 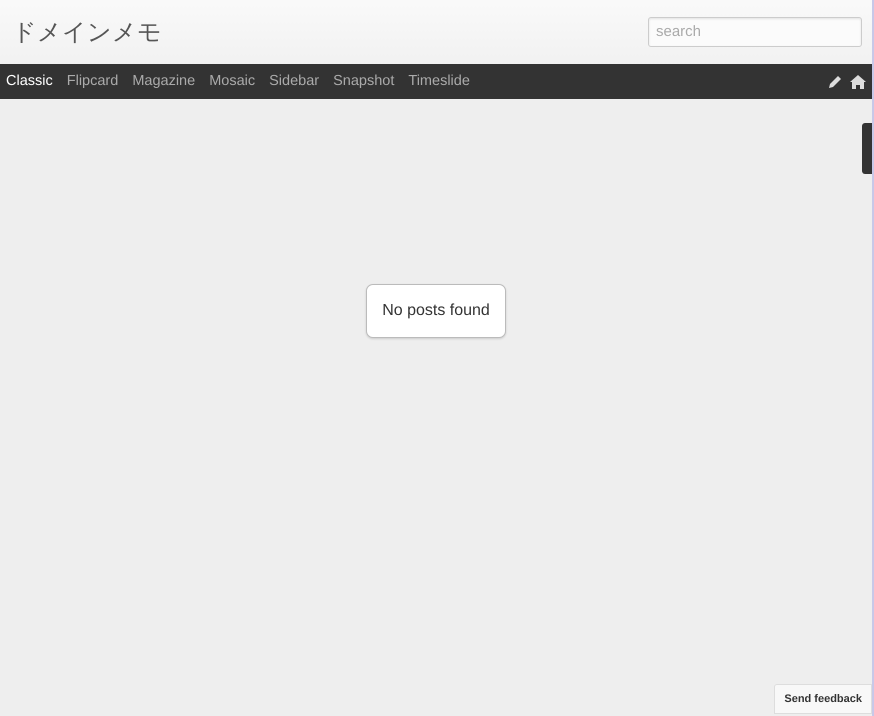 I want to click on nav-link: Magazine, so click(x=164, y=81).